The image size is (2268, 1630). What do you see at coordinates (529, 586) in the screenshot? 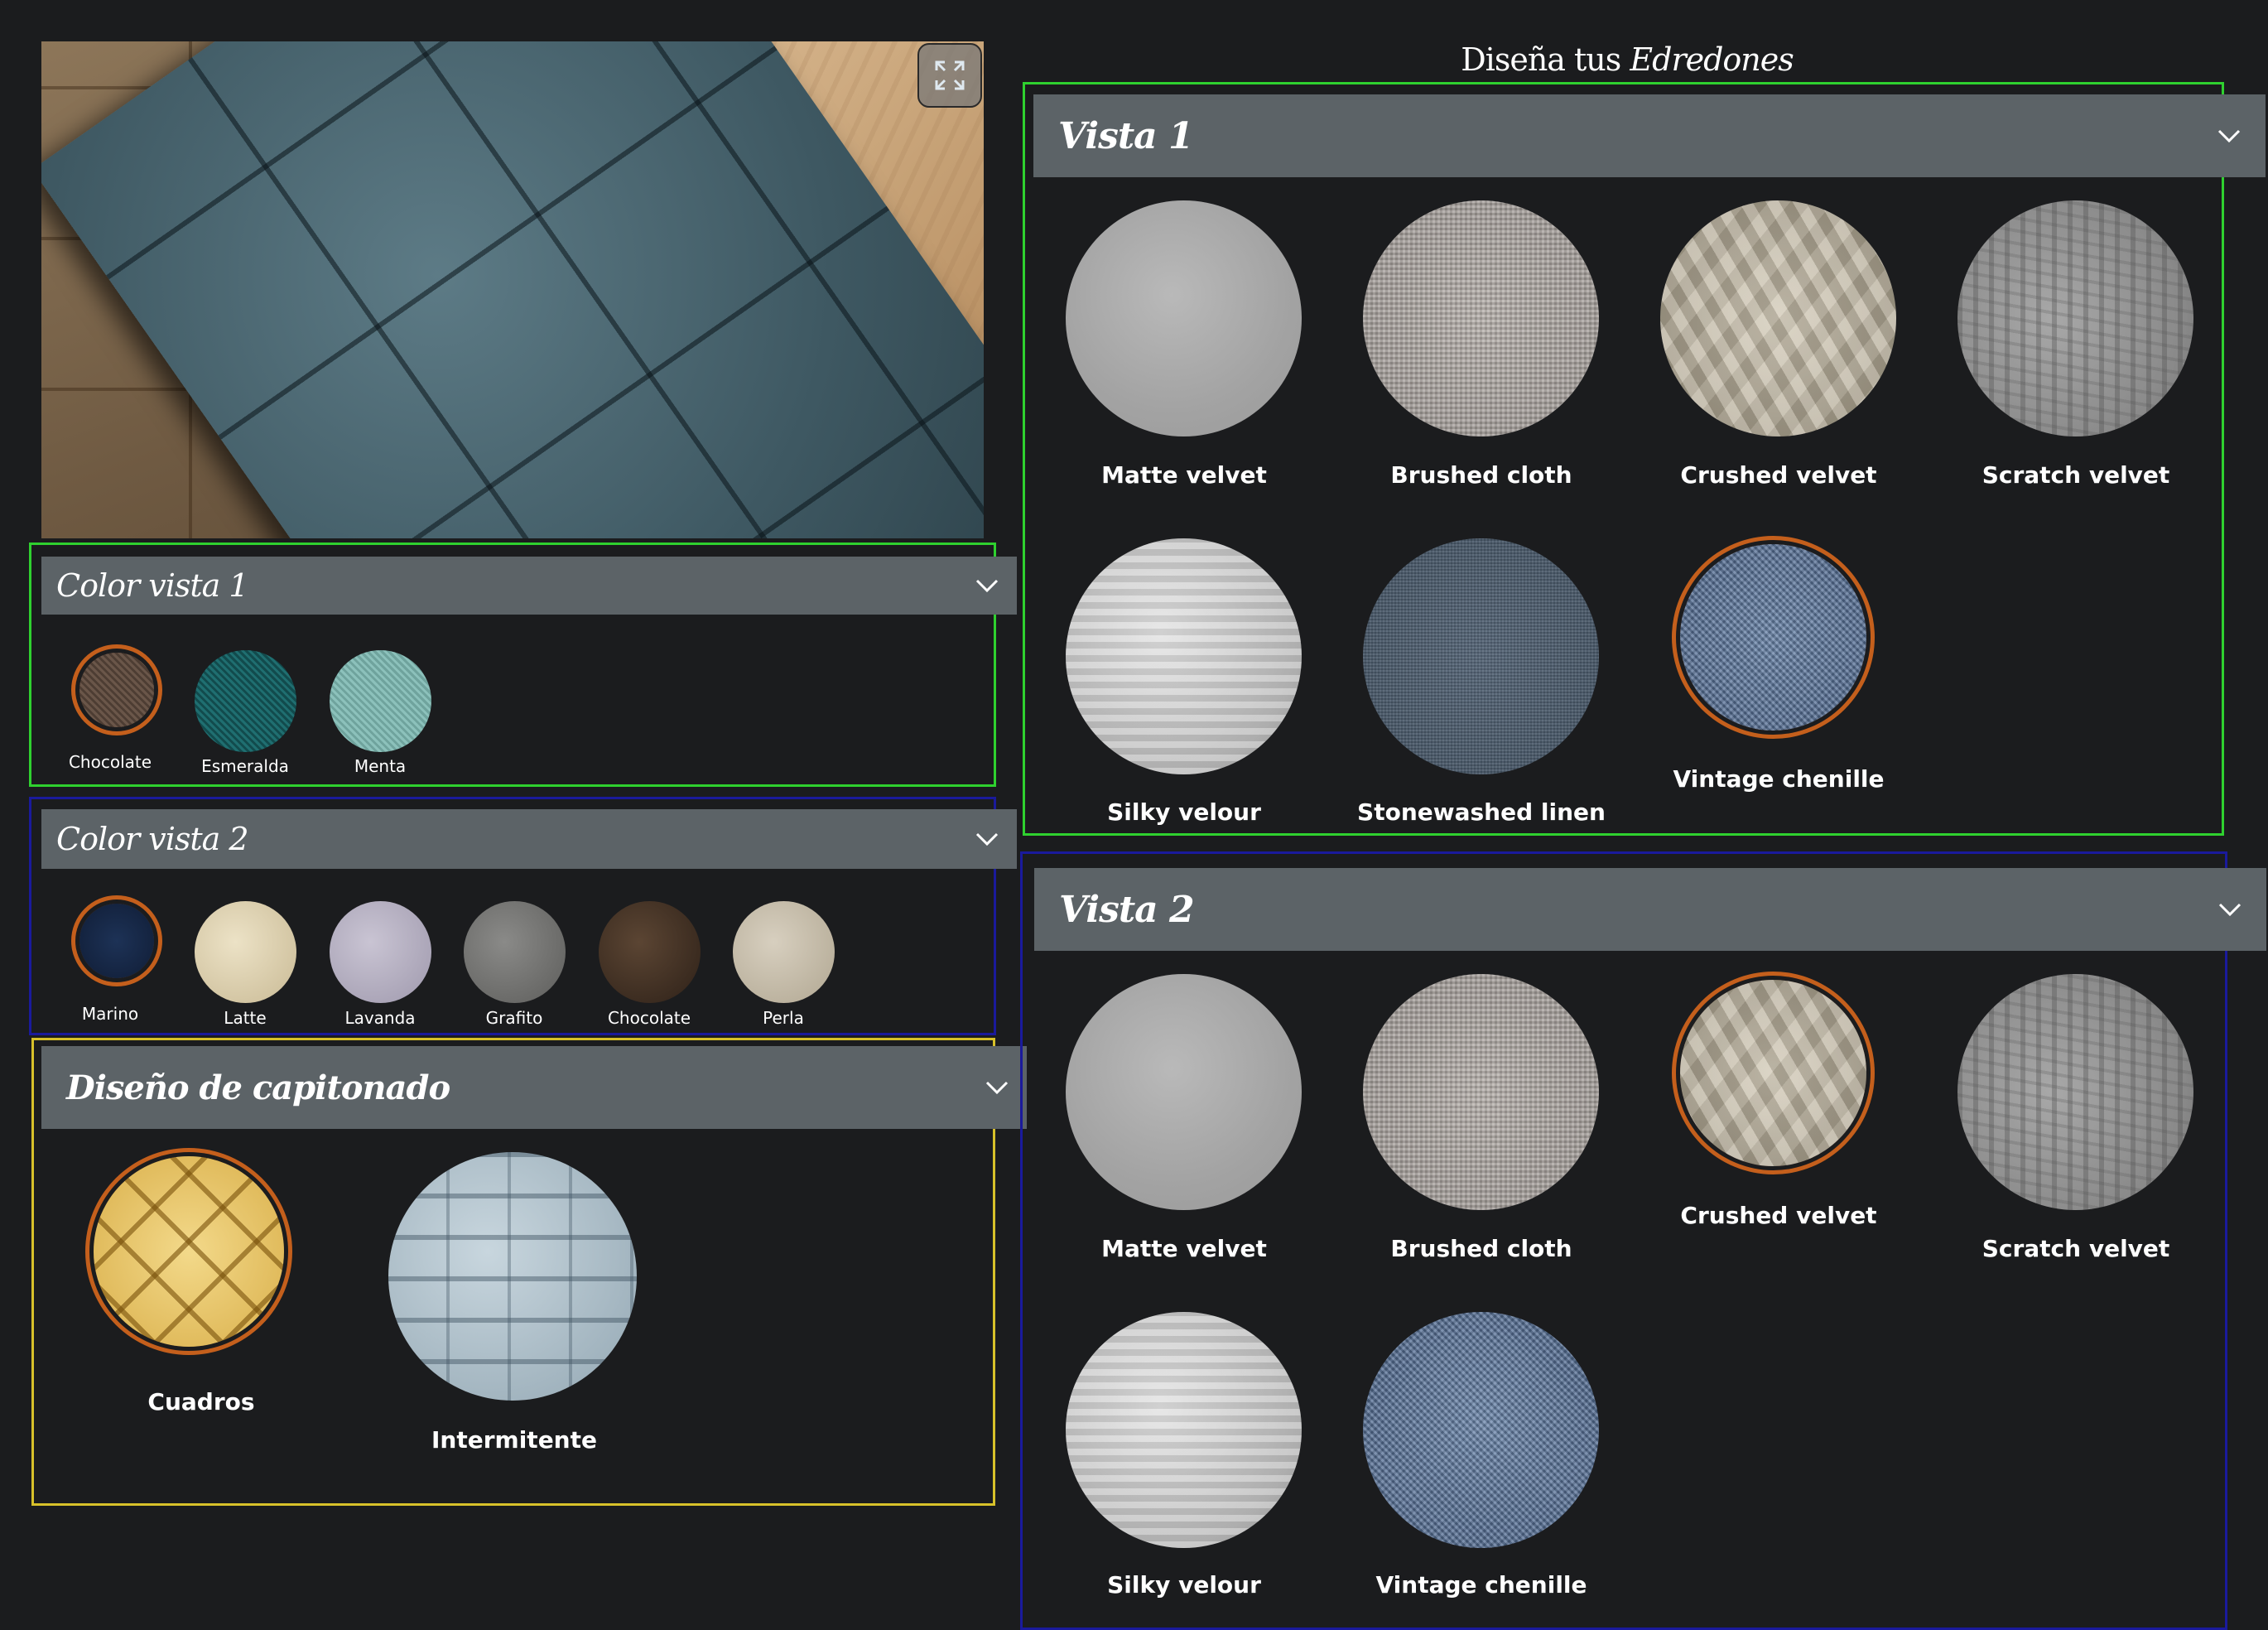
I see `color-vista1-header: Color vista 1` at bounding box center [529, 586].